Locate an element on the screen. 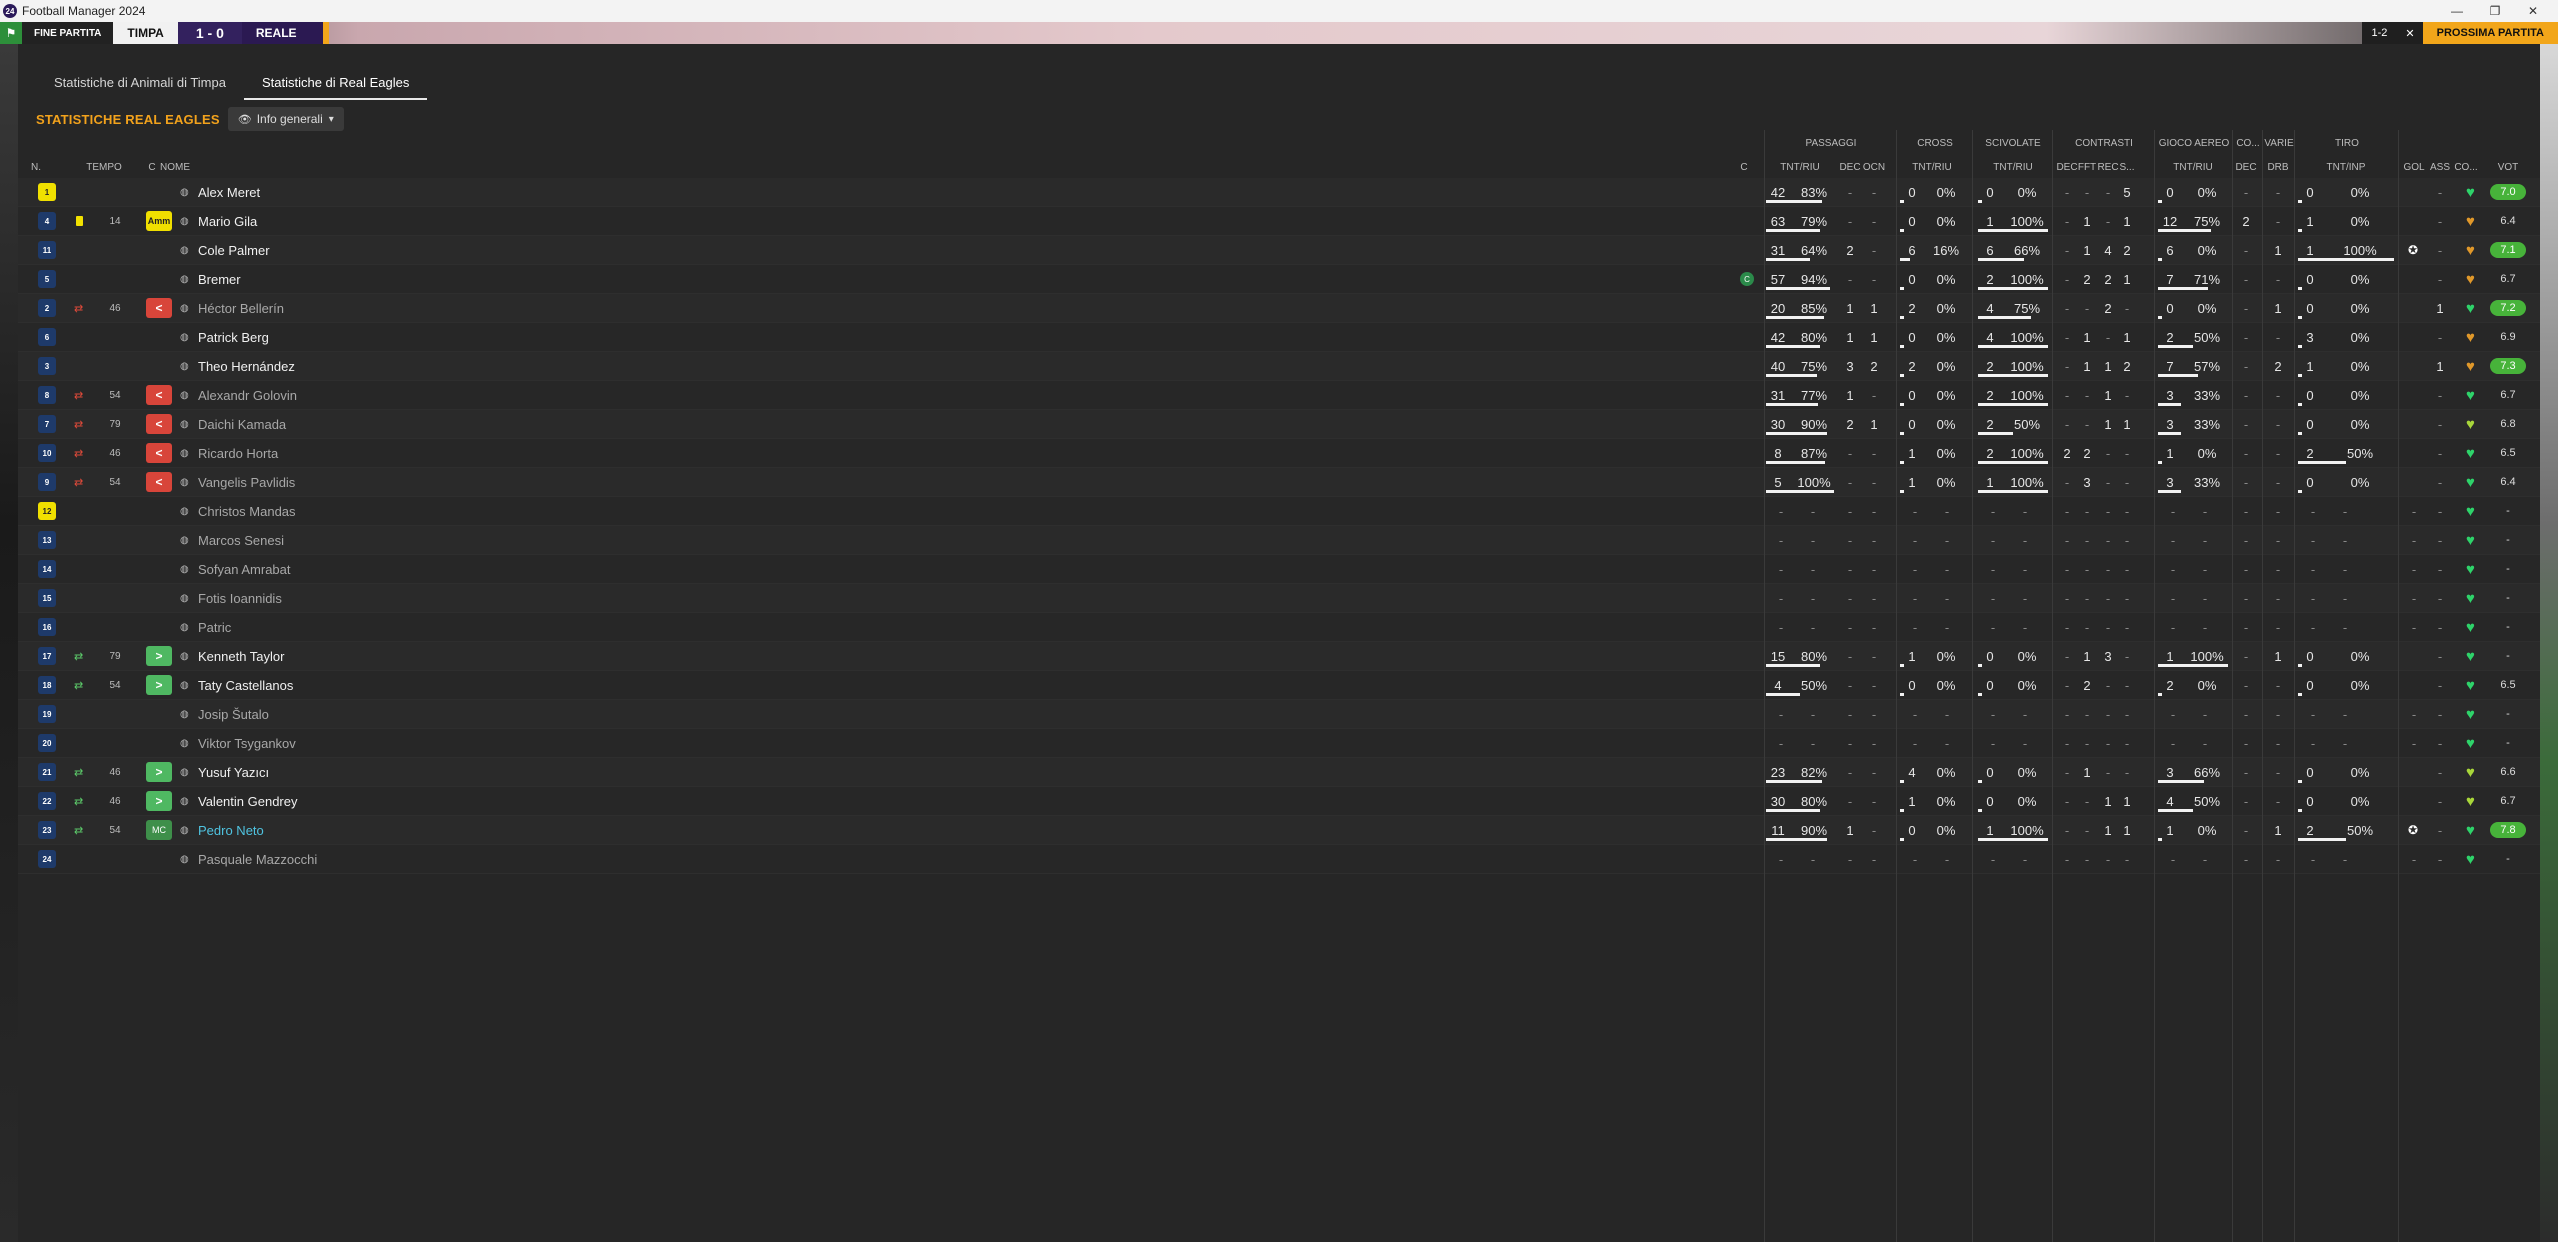  close-icon: ✕ is located at coordinates (2533, 11).